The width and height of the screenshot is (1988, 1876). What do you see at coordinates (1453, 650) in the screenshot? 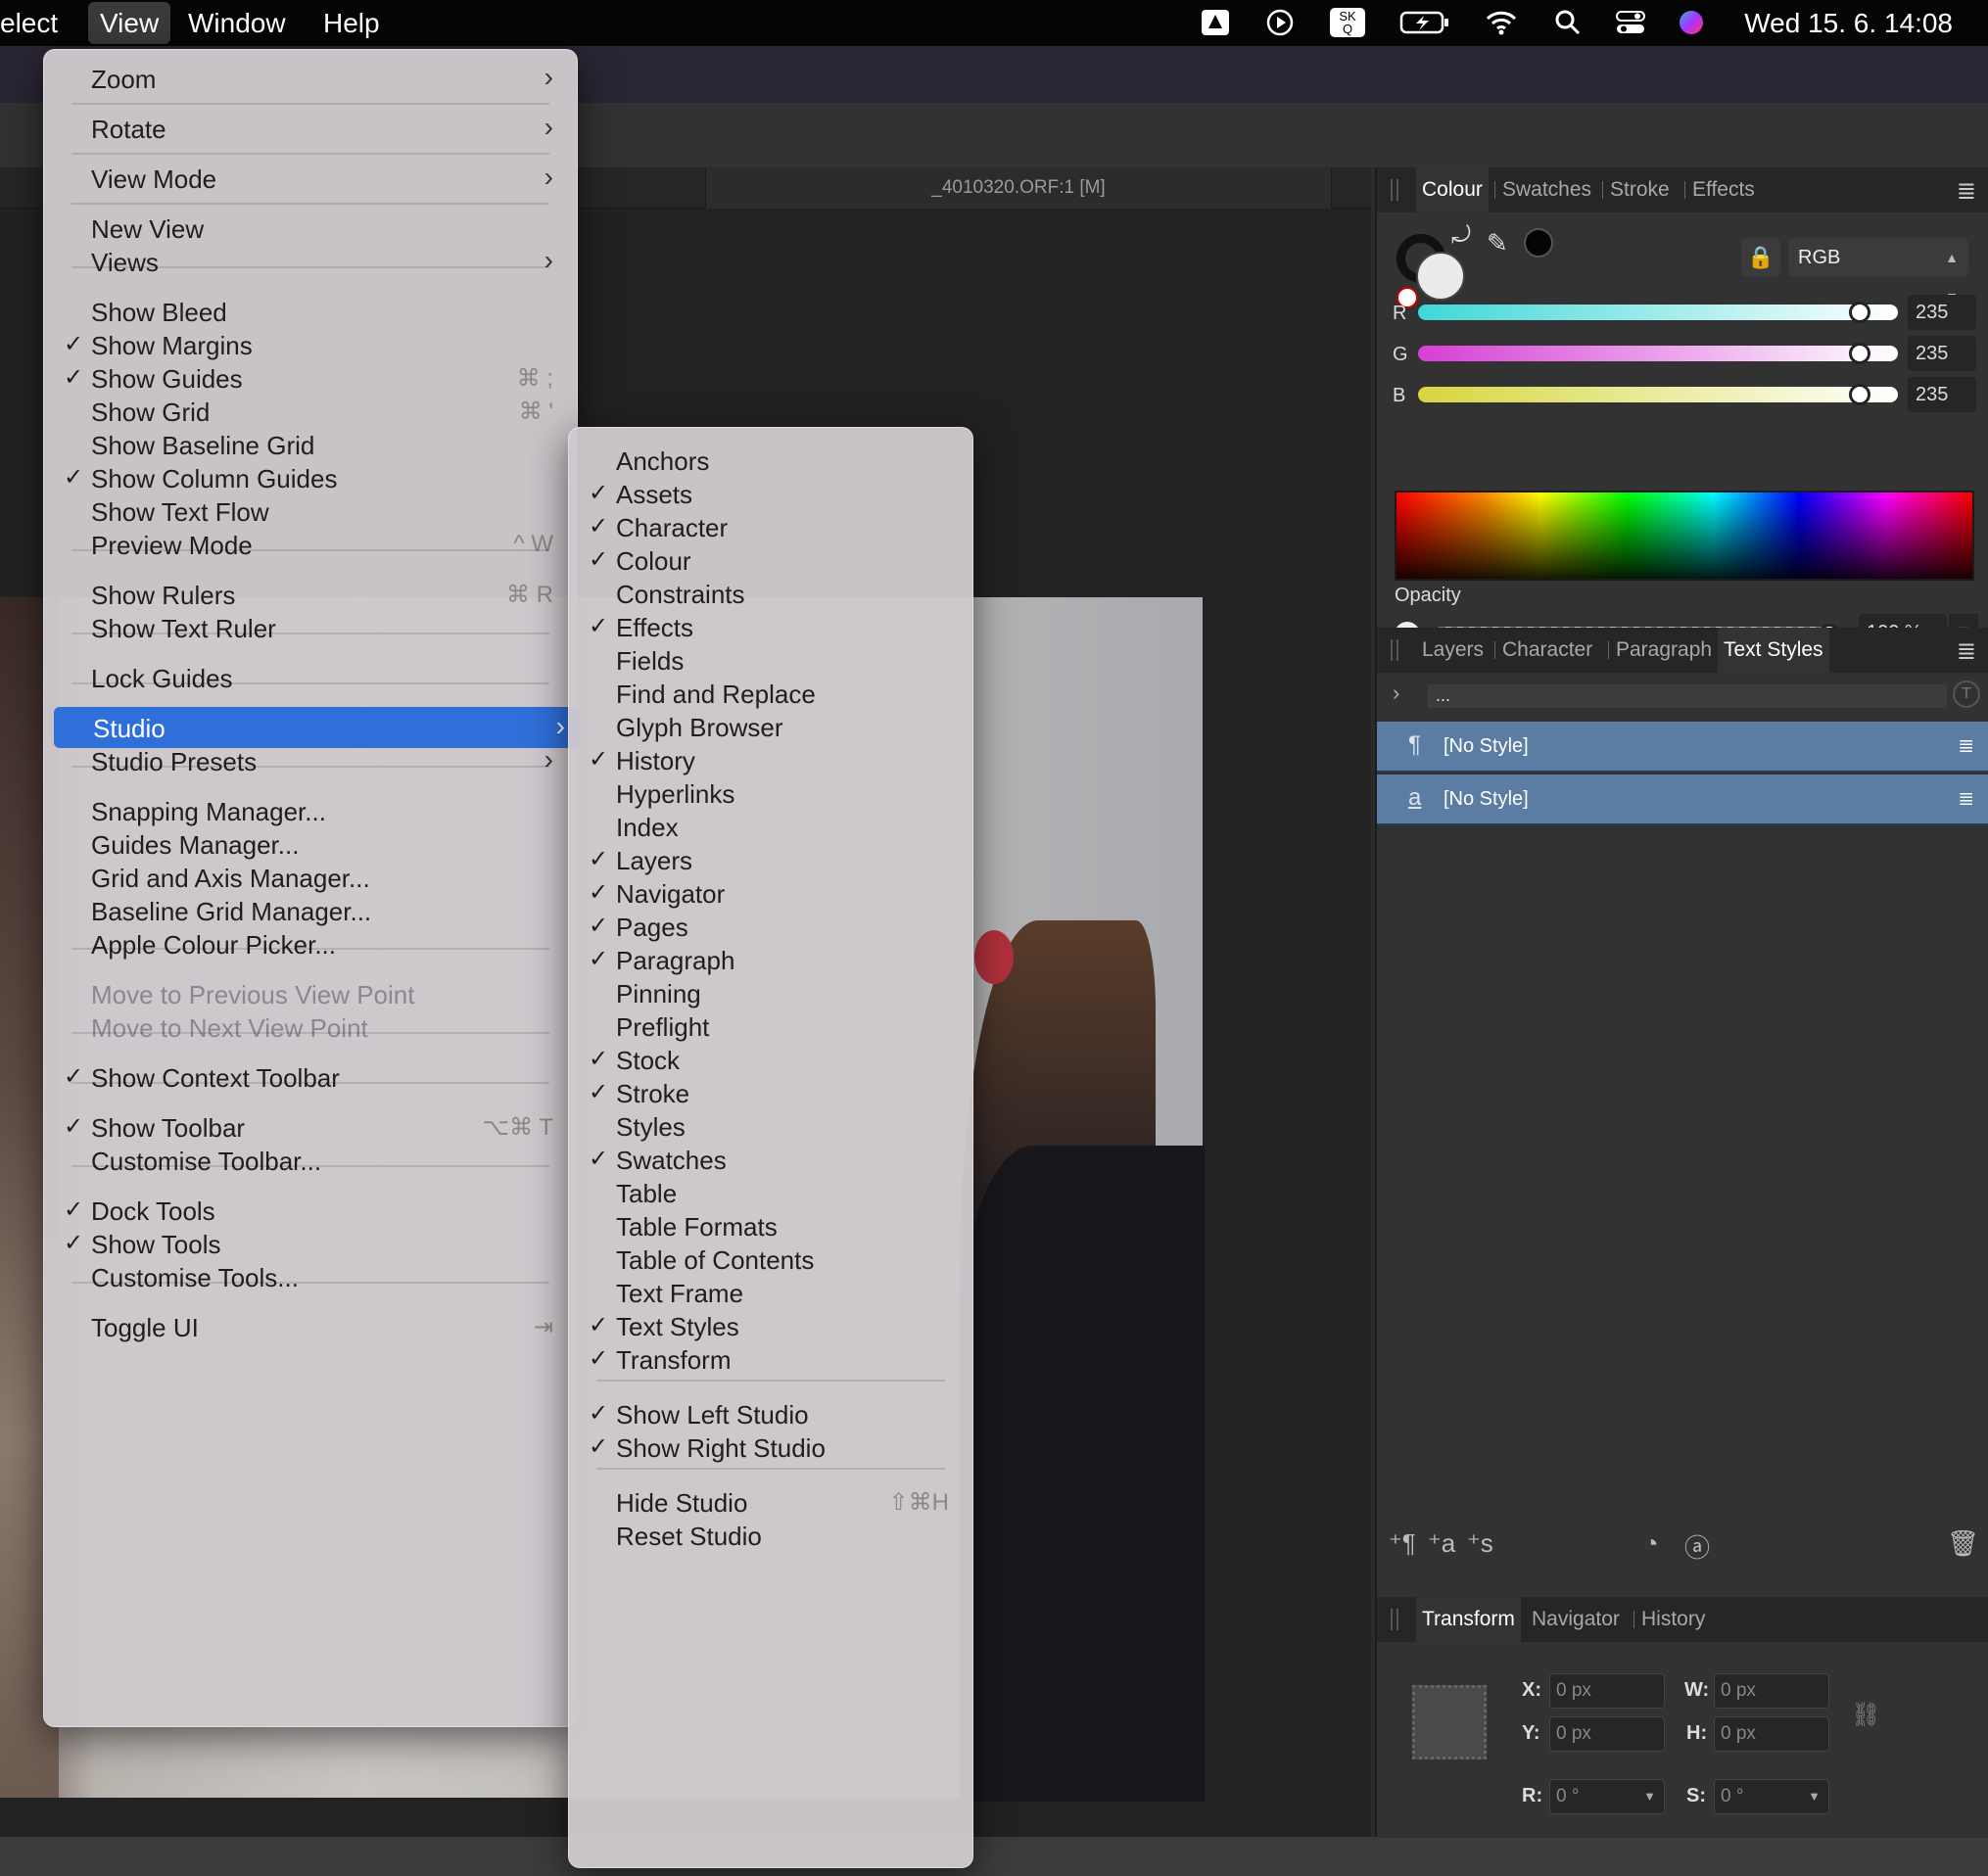
I see `tab-layers: Layers` at bounding box center [1453, 650].